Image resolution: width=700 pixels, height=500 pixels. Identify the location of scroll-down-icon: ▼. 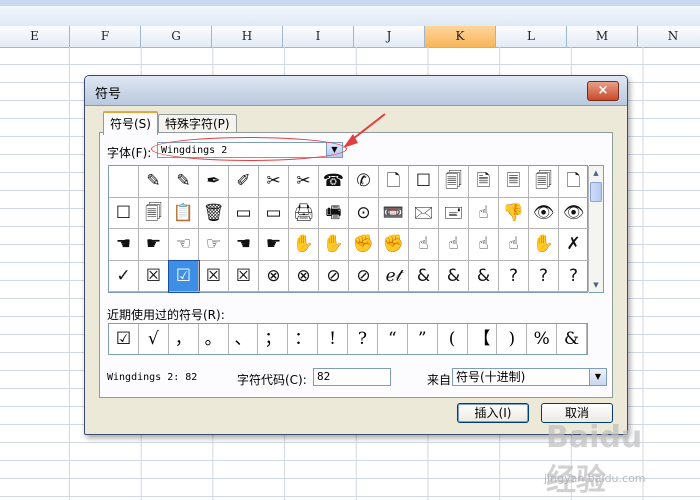
(596, 285).